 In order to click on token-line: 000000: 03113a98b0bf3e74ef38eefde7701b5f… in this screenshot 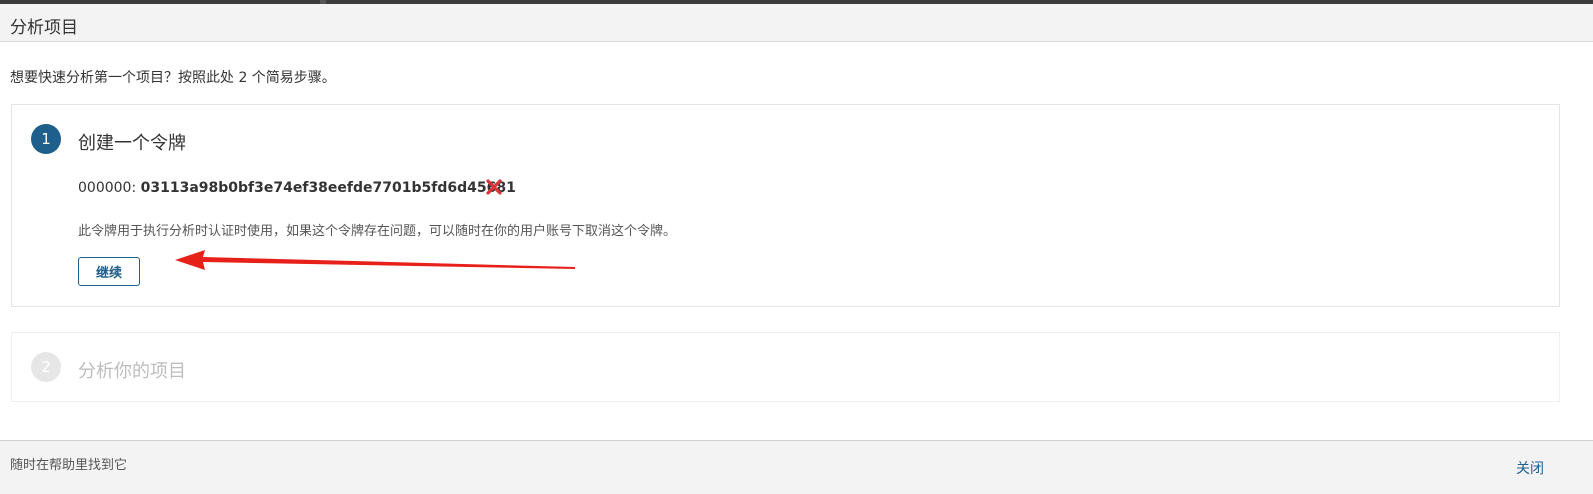, I will do `click(297, 188)`.